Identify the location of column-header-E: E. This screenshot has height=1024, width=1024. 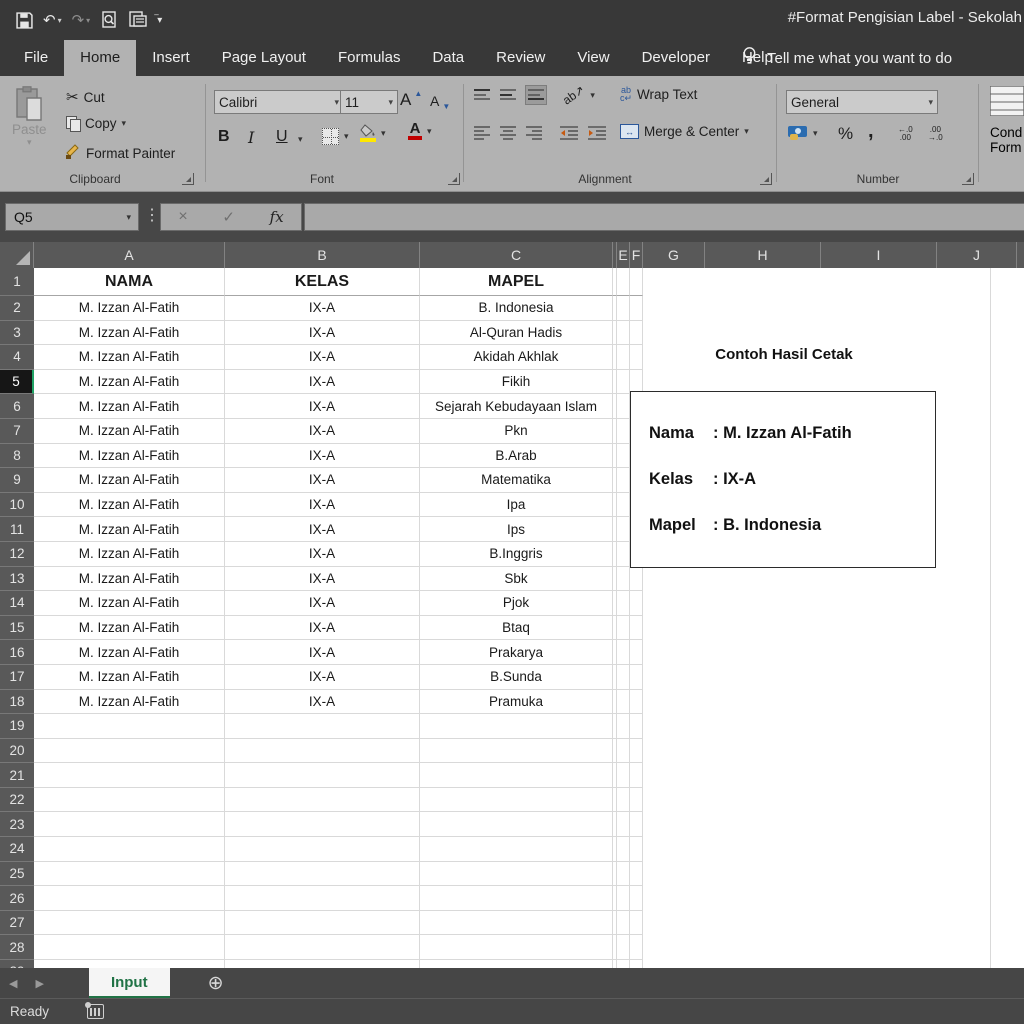
(623, 255).